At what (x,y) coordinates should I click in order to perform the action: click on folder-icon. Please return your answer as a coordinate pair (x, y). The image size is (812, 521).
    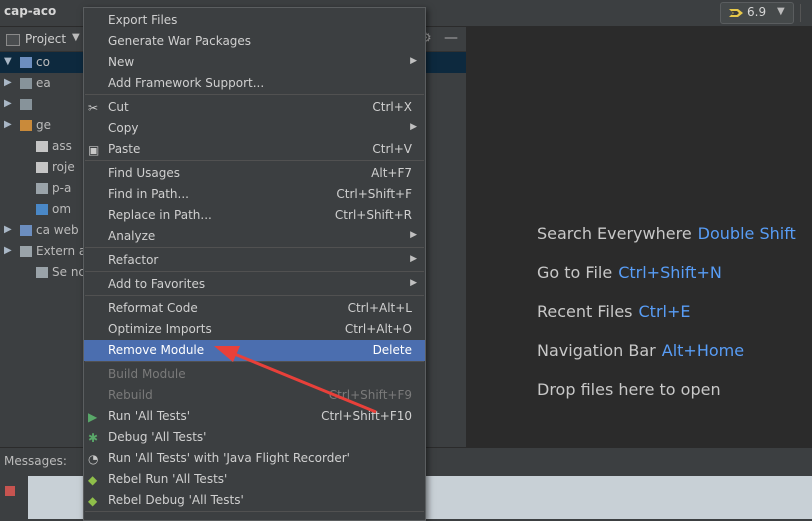
    Looking at the image, I should click on (26, 83).